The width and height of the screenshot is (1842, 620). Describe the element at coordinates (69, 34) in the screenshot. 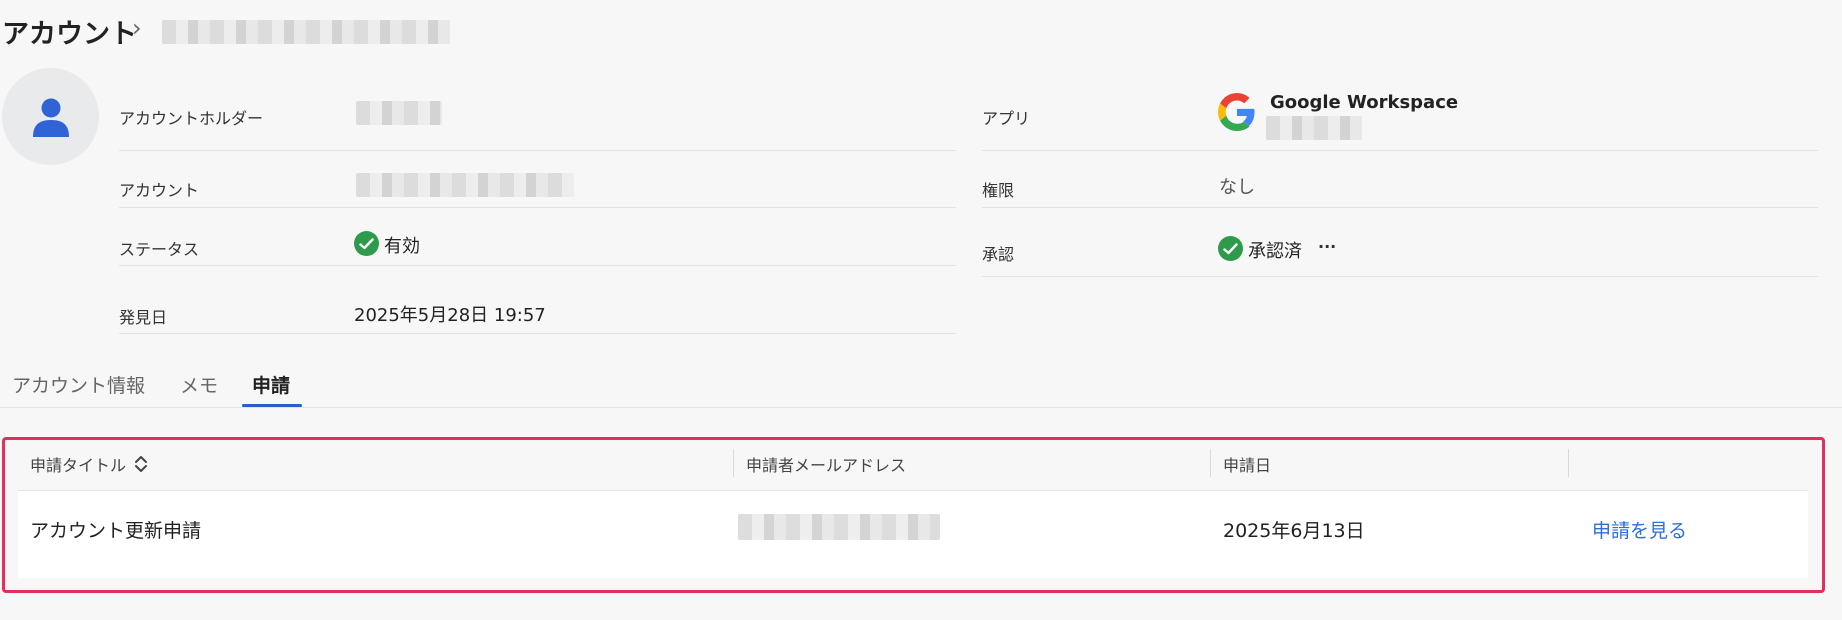

I see `page-title: アカウント` at that location.